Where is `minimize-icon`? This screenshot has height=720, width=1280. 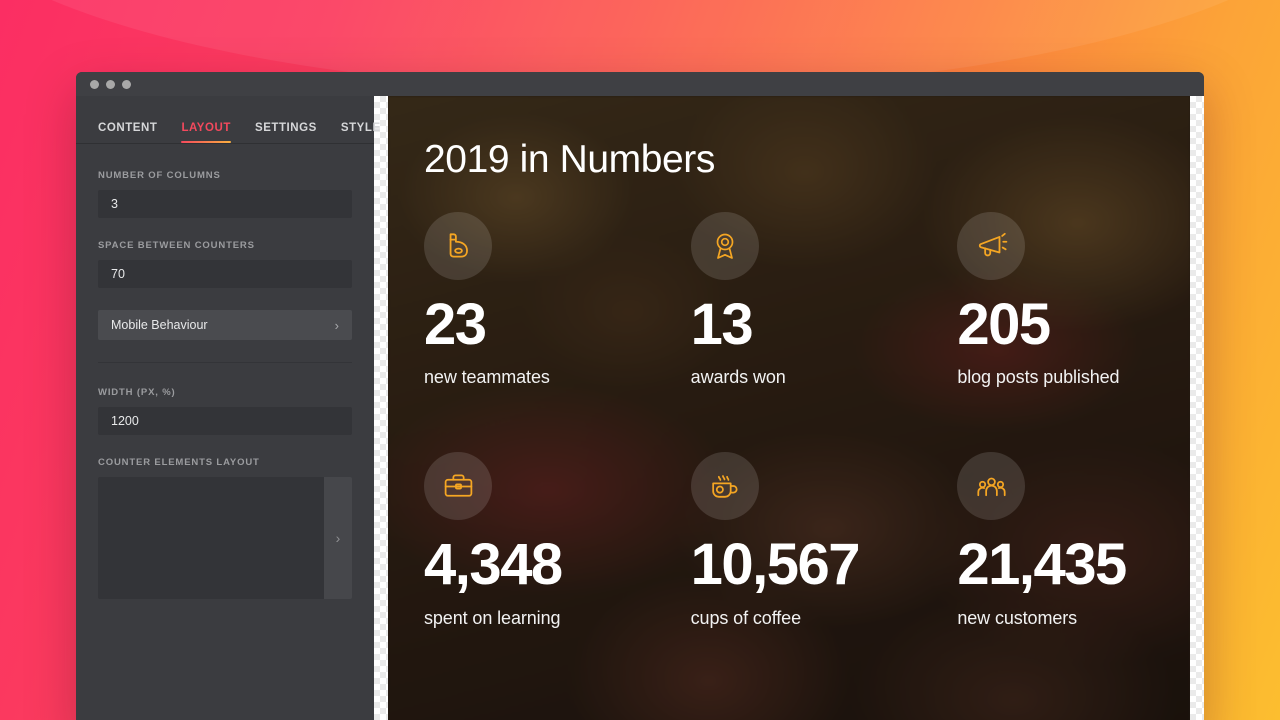 minimize-icon is located at coordinates (110, 84).